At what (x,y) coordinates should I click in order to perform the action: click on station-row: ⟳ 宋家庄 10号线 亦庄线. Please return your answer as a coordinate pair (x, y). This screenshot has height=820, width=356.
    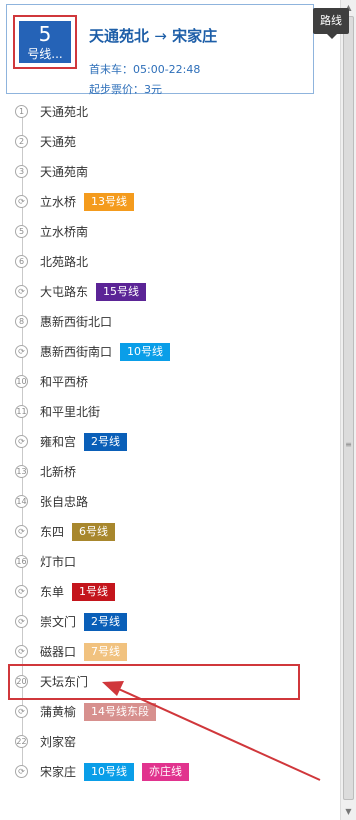
    Looking at the image, I should click on (156, 772).